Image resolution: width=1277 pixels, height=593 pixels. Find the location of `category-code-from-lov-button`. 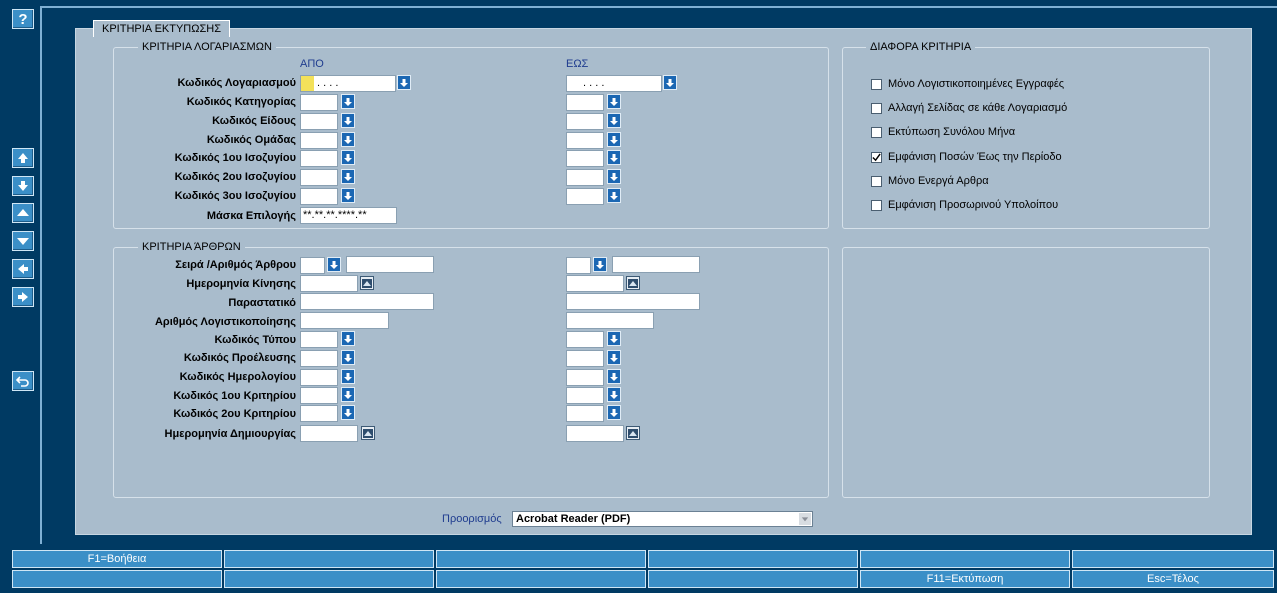

category-code-from-lov-button is located at coordinates (348, 101).